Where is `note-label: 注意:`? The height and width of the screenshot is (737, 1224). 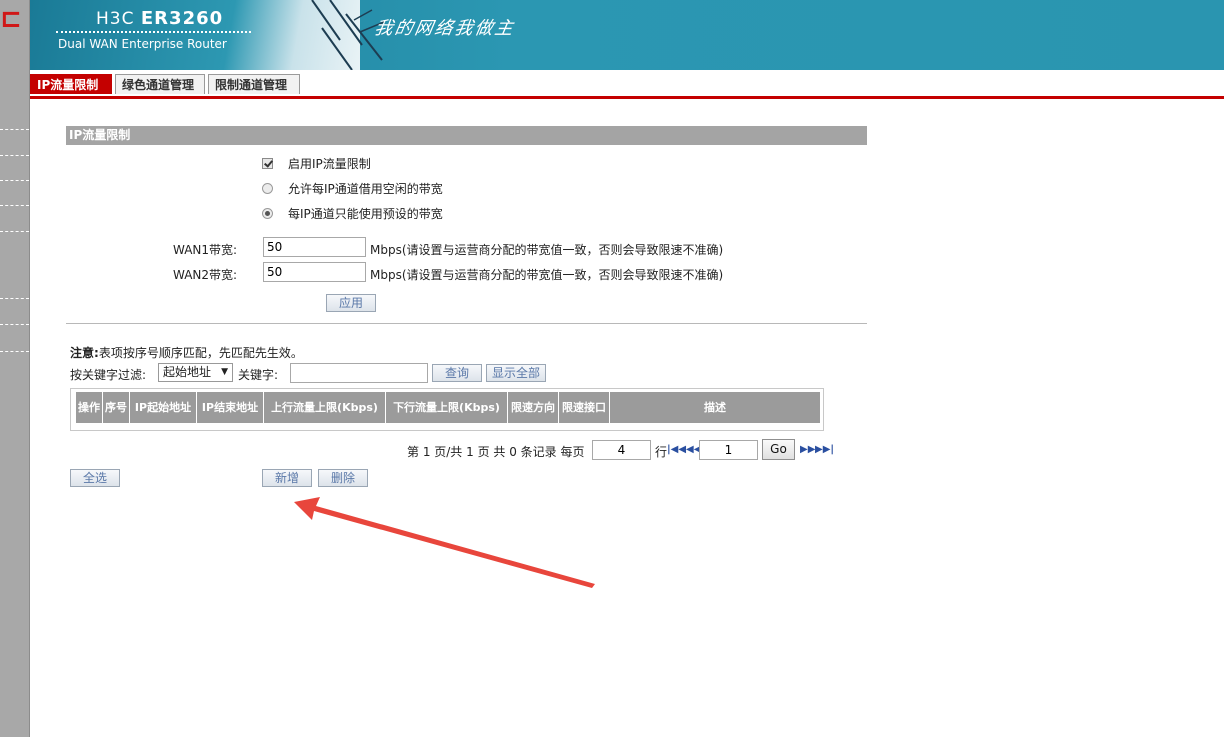
note-label: 注意: is located at coordinates (84, 353).